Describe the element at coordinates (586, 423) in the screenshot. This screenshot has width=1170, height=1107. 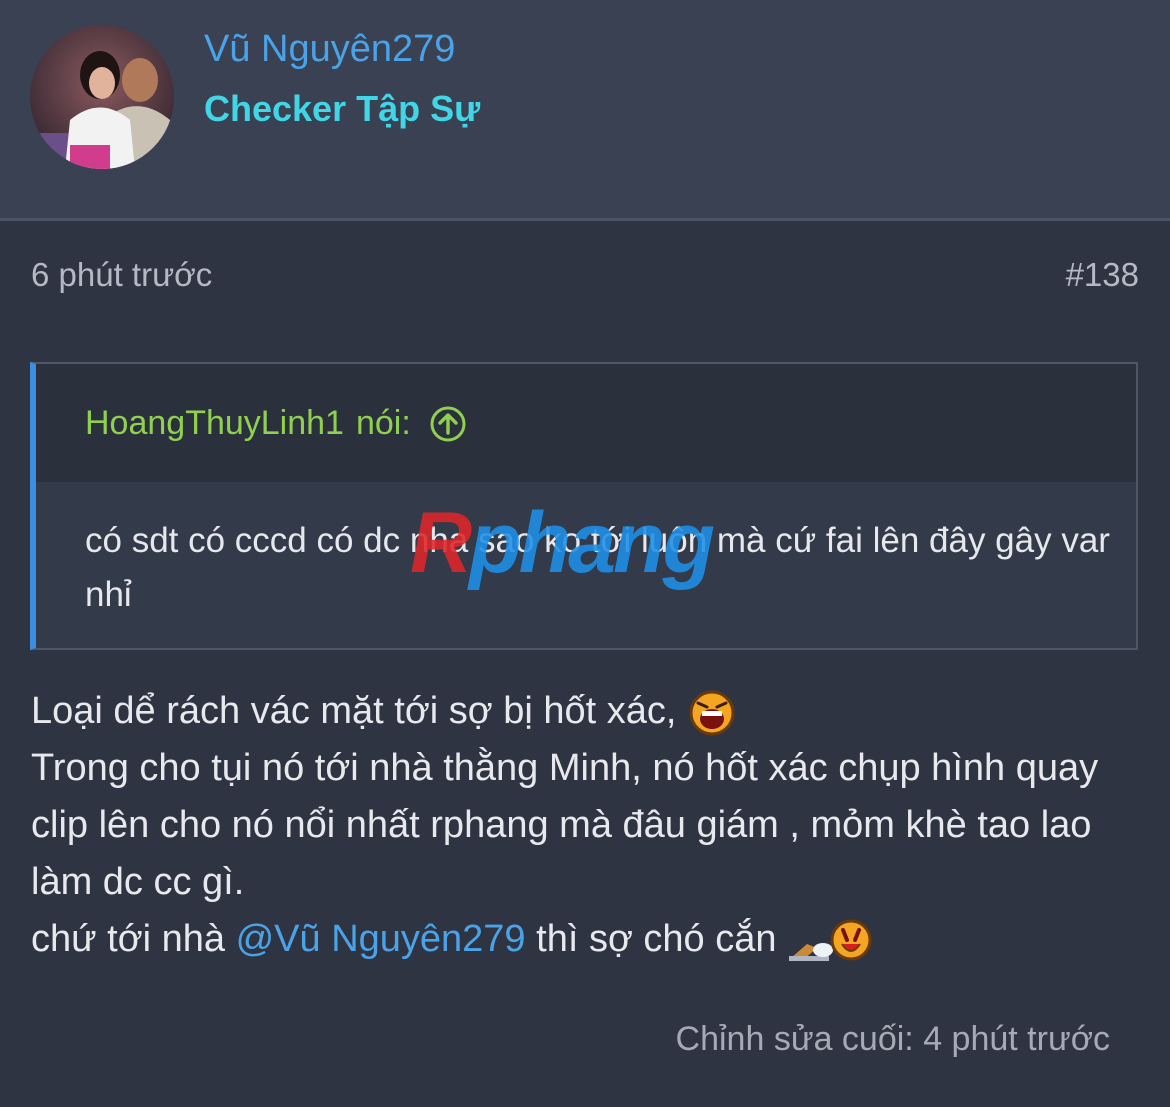
I see `quote-header: HoangThuyLinh1 nói:` at that location.